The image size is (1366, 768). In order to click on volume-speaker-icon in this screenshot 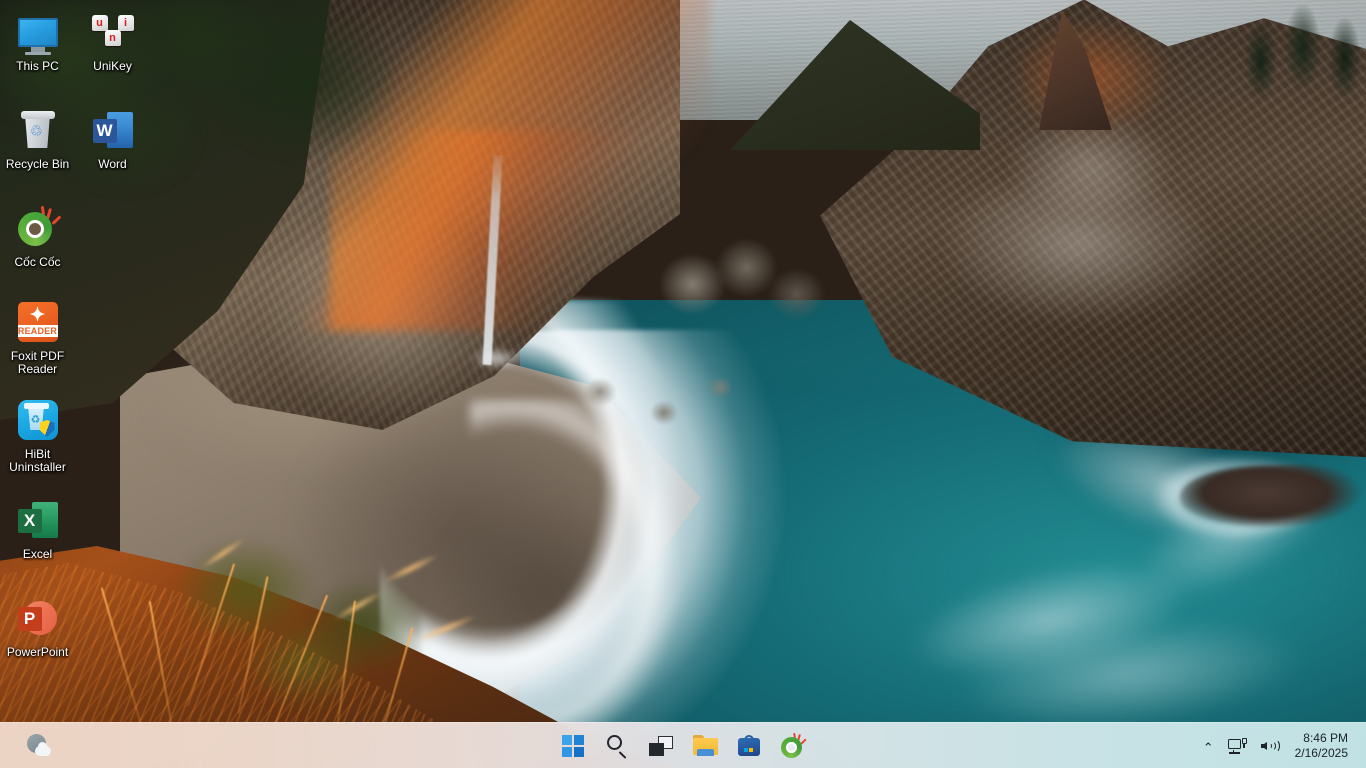, I will do `click(1270, 746)`.